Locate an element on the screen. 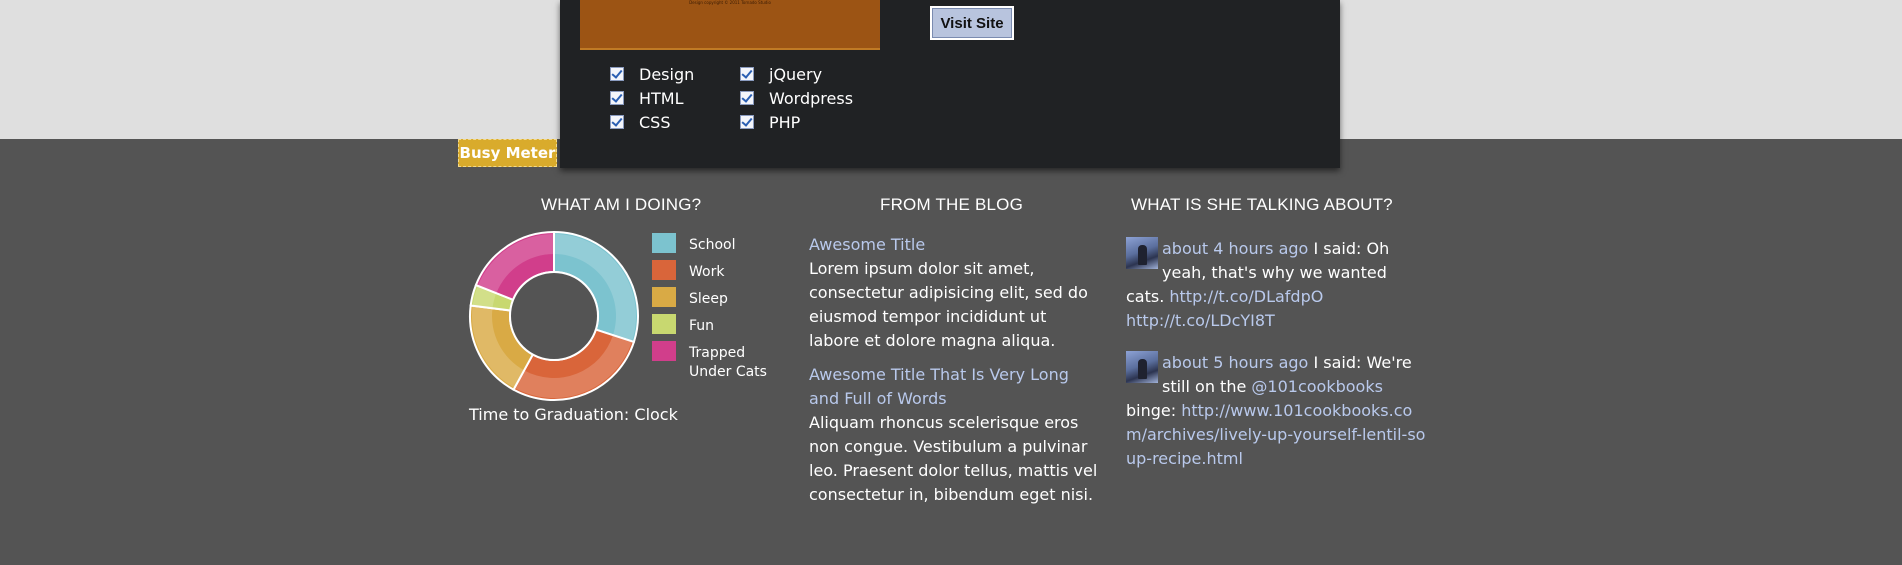  chart-legend: School Work Sleep Fun Trapped Under Cats is located at coordinates (710, 310).